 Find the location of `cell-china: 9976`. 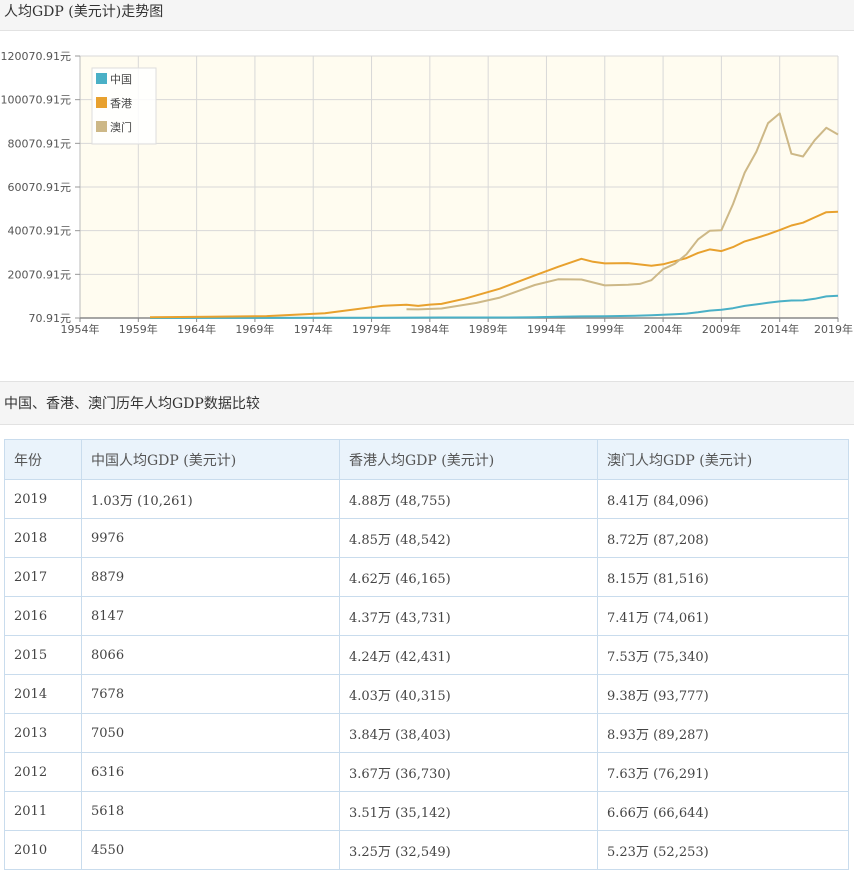

cell-china: 9976 is located at coordinates (210, 538).